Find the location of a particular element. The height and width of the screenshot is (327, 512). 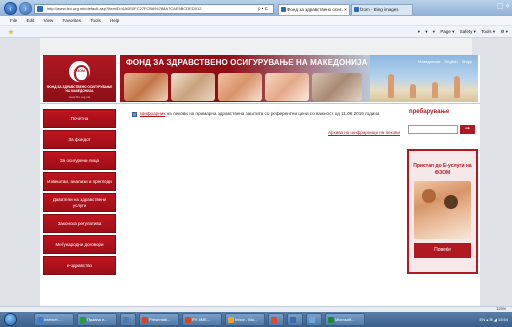

print-icon: ▾ is located at coordinates (434, 31).